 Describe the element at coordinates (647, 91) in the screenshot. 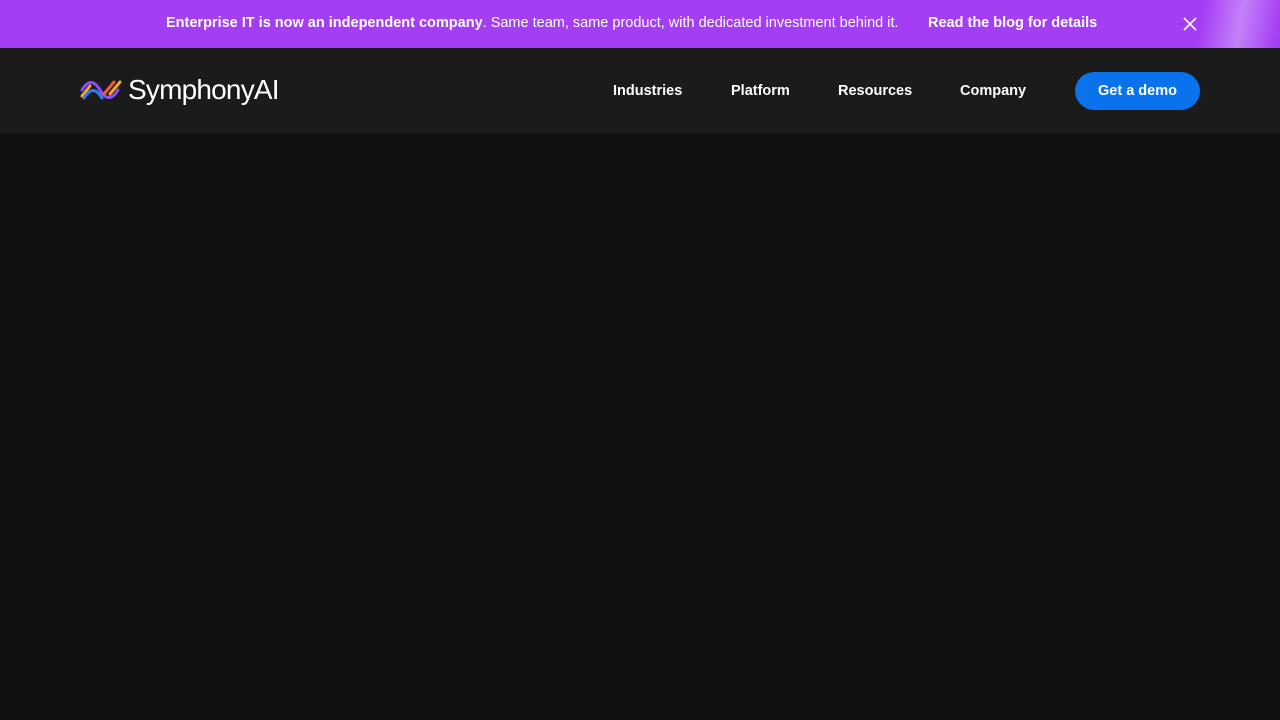

I see `nav-item-industries: Industries` at that location.